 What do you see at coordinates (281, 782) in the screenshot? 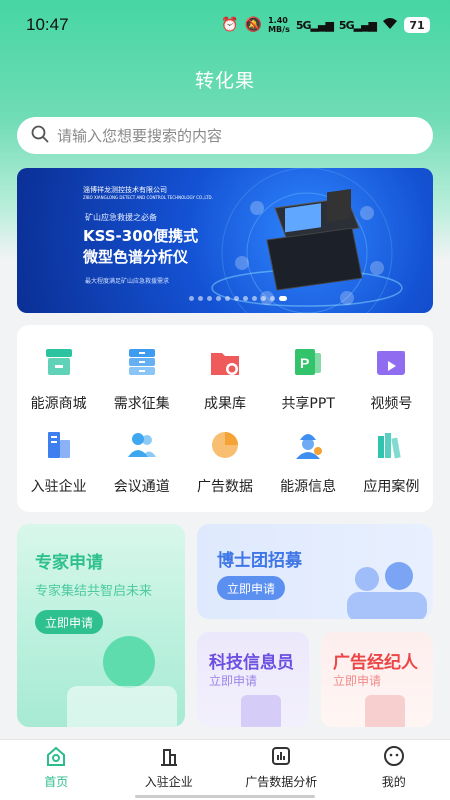
I see `nav-item-label: 广告数据分析` at bounding box center [281, 782].